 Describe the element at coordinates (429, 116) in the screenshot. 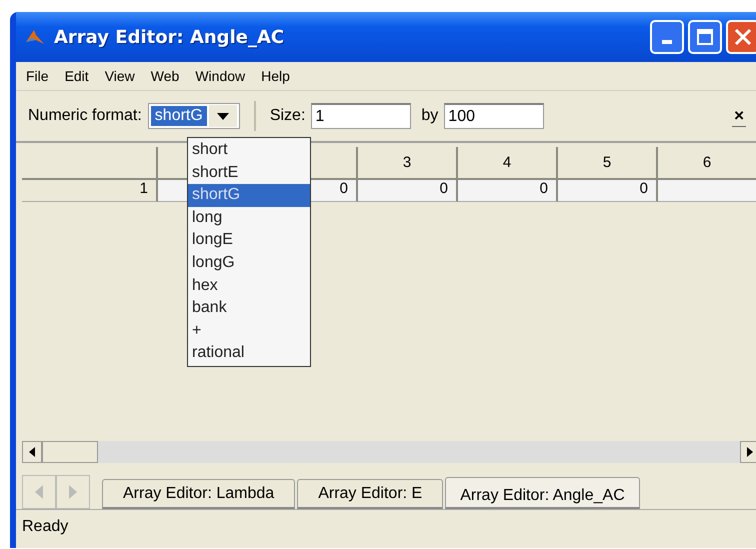

I see `by-label: by` at that location.